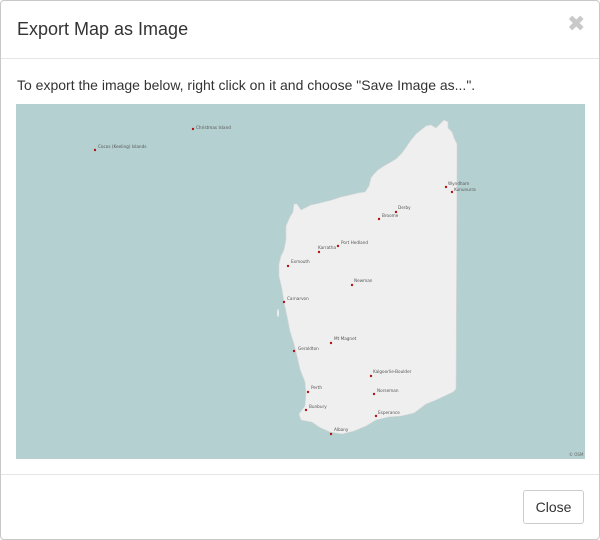  I want to click on place-christmas-island: Christmas Island, so click(211, 128).